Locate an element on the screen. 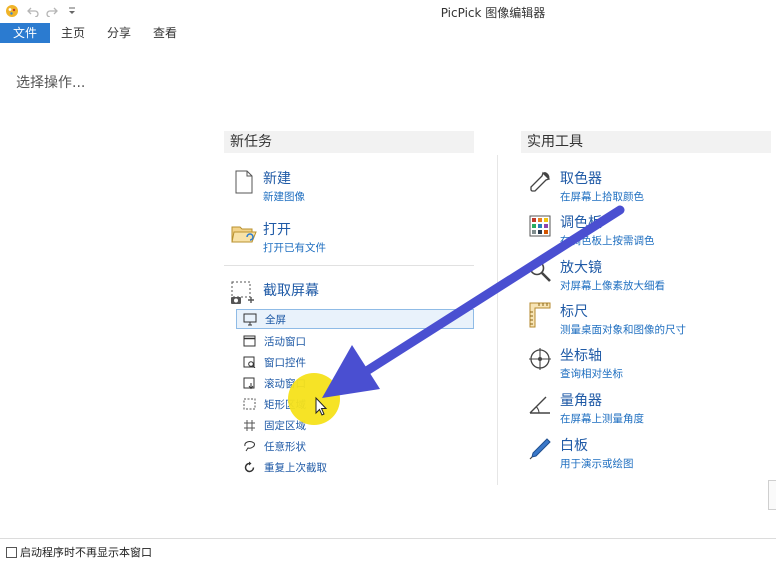  new-image-subtitle: 新建图像 is located at coordinates (284, 197).